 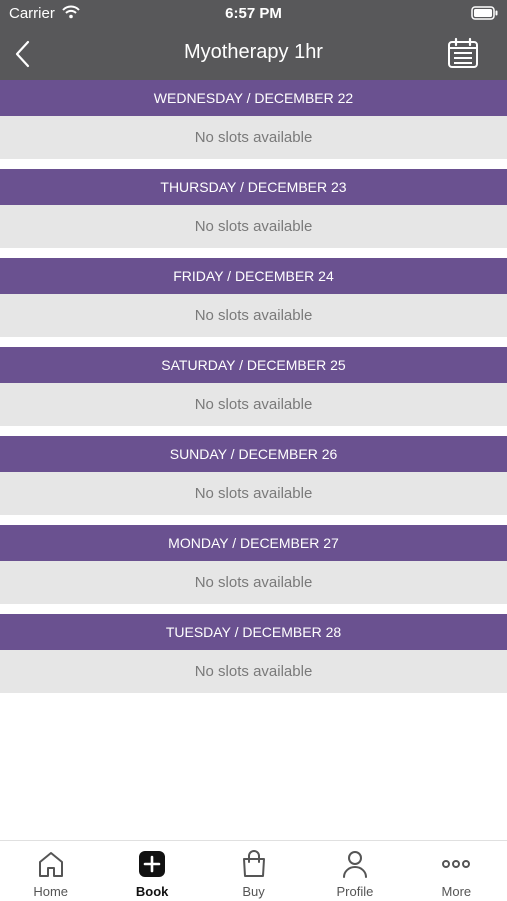 I want to click on home-icon, so click(x=51, y=864).